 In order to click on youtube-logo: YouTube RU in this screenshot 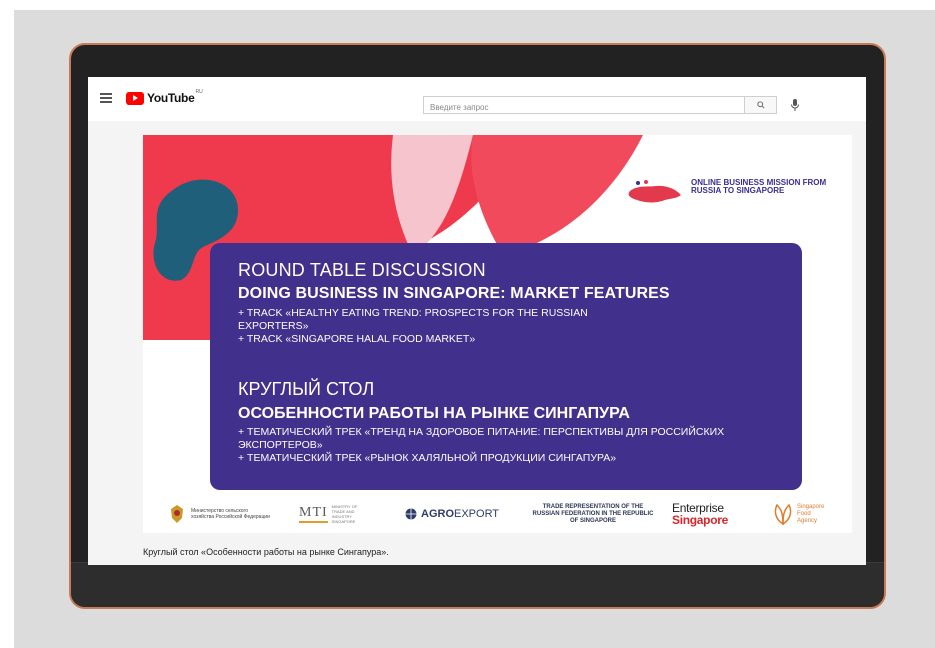, I will do `click(164, 97)`.